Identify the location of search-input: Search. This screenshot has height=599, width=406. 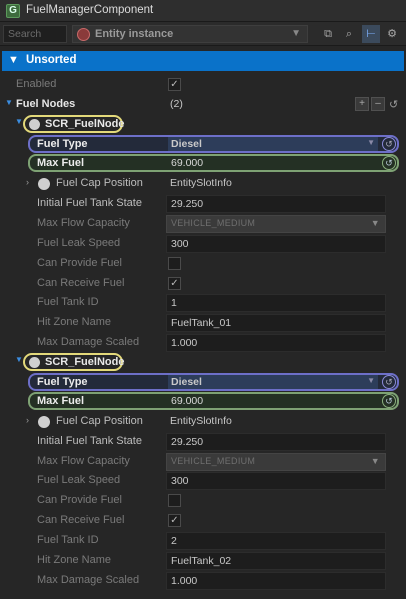
(35, 34).